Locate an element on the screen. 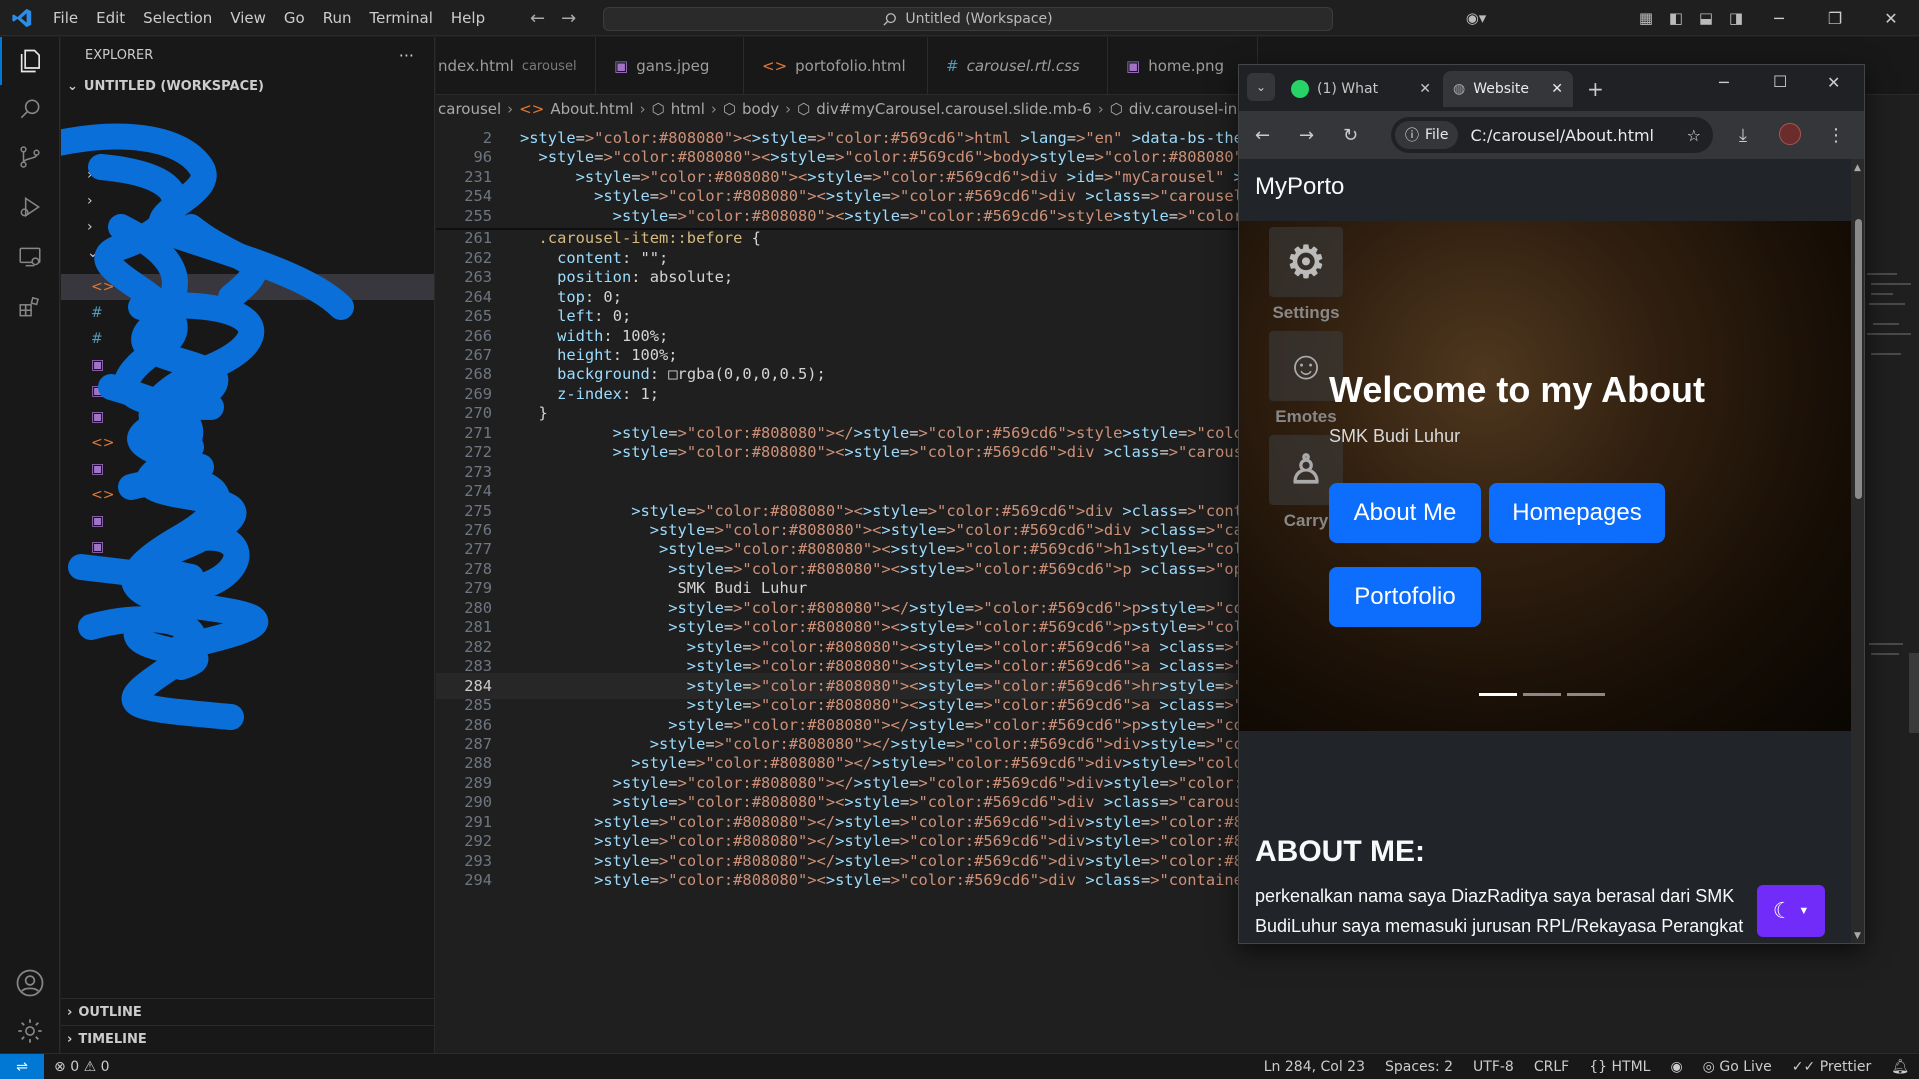  menu-selection: Selection is located at coordinates (177, 18).